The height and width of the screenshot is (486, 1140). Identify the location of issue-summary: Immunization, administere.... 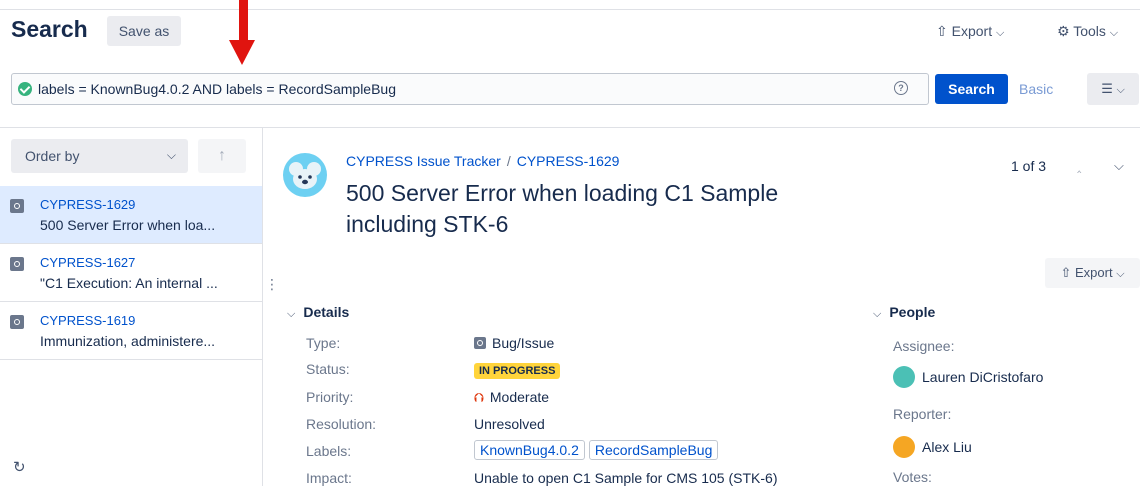
(128, 341).